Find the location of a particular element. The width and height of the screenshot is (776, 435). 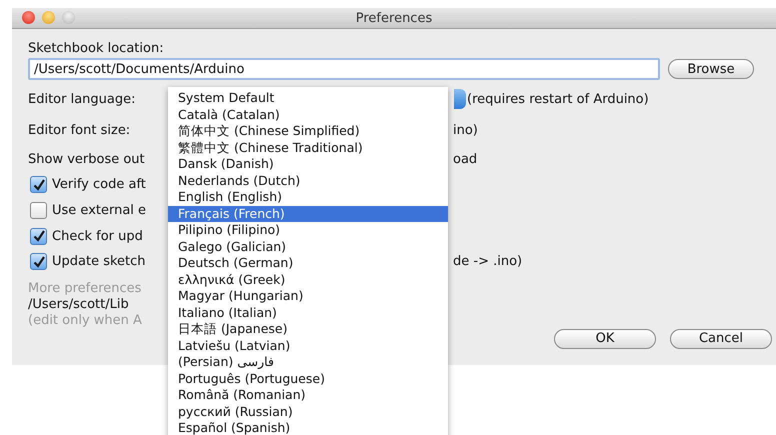

menu-item: Português (Portuguese) is located at coordinates (308, 378).